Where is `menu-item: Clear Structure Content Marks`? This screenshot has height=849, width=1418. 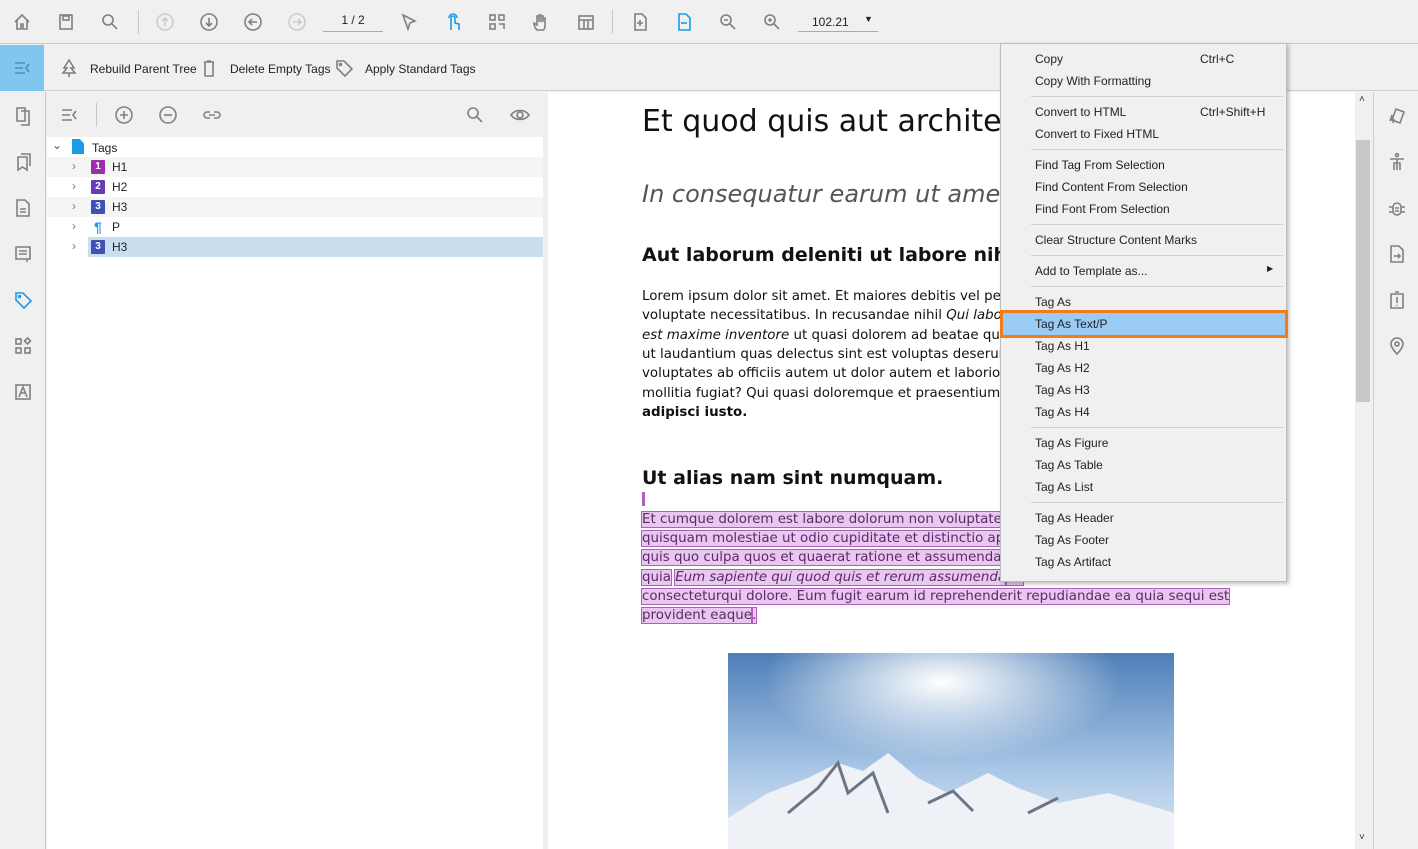
menu-item: Clear Structure Content Marks is located at coordinates (1143, 240).